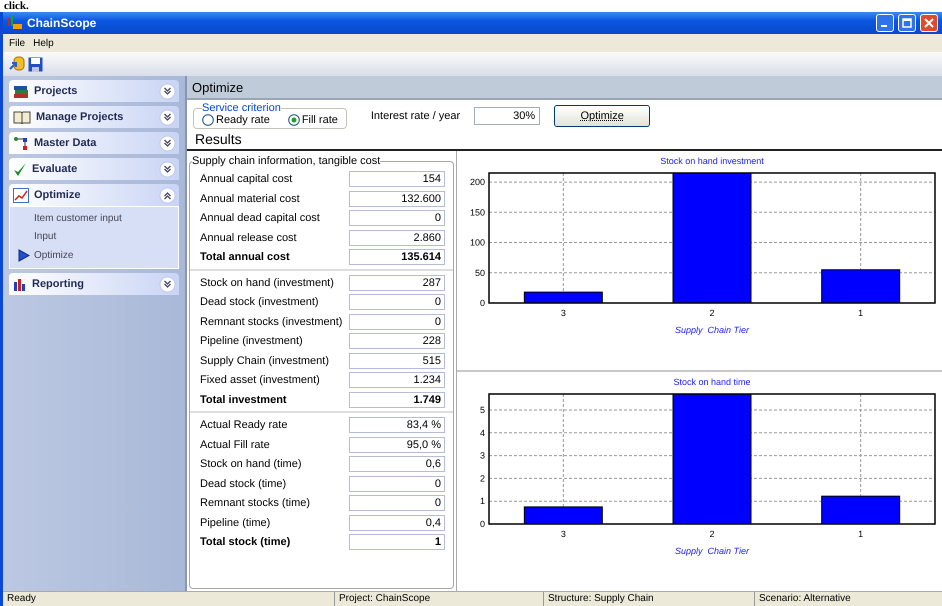 The width and height of the screenshot is (942, 606). I want to click on value-field: 0,6, so click(397, 464).